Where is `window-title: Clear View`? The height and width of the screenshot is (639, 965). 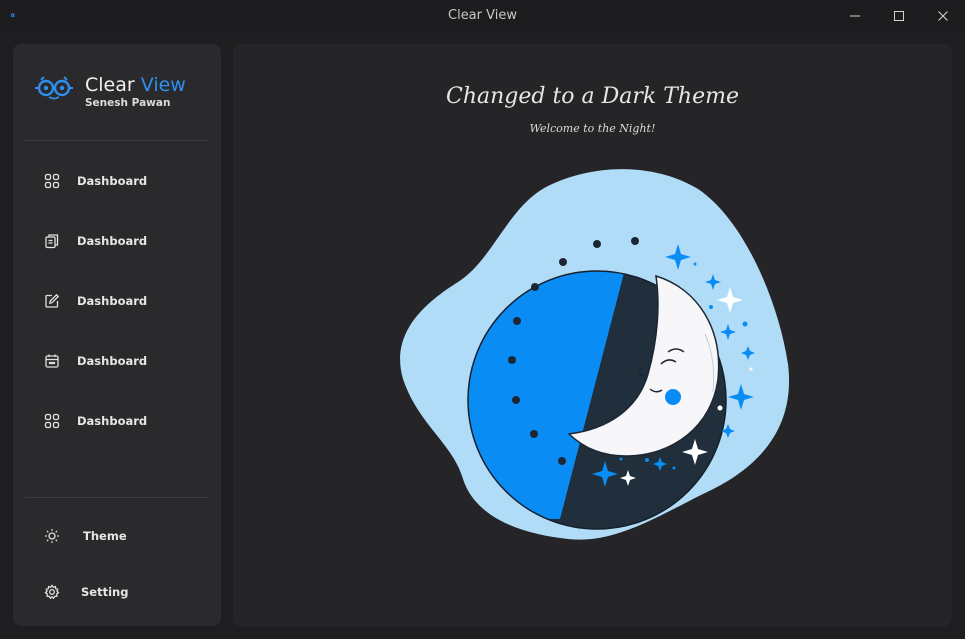 window-title: Clear View is located at coordinates (482, 15).